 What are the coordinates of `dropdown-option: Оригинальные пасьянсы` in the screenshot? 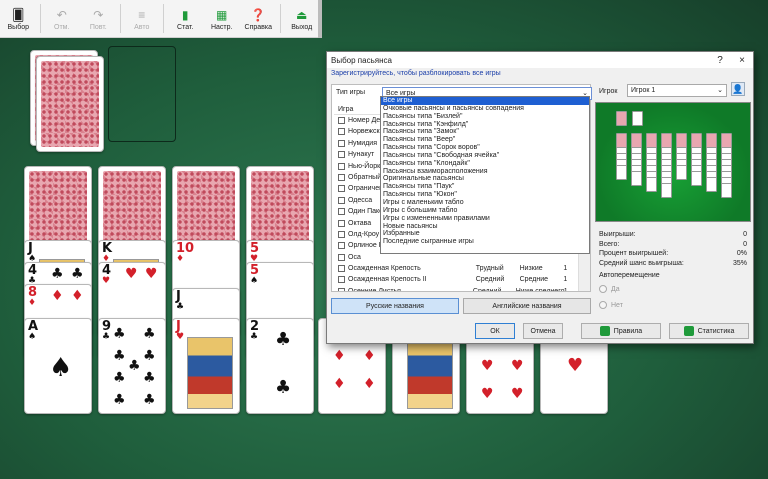 It's located at (485, 179).